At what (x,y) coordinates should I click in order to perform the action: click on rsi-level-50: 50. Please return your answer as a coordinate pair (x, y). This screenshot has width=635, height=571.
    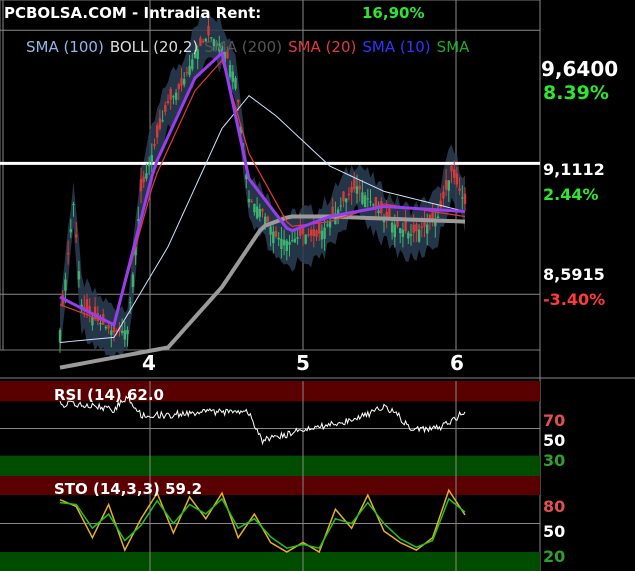
    Looking at the image, I should click on (554, 440).